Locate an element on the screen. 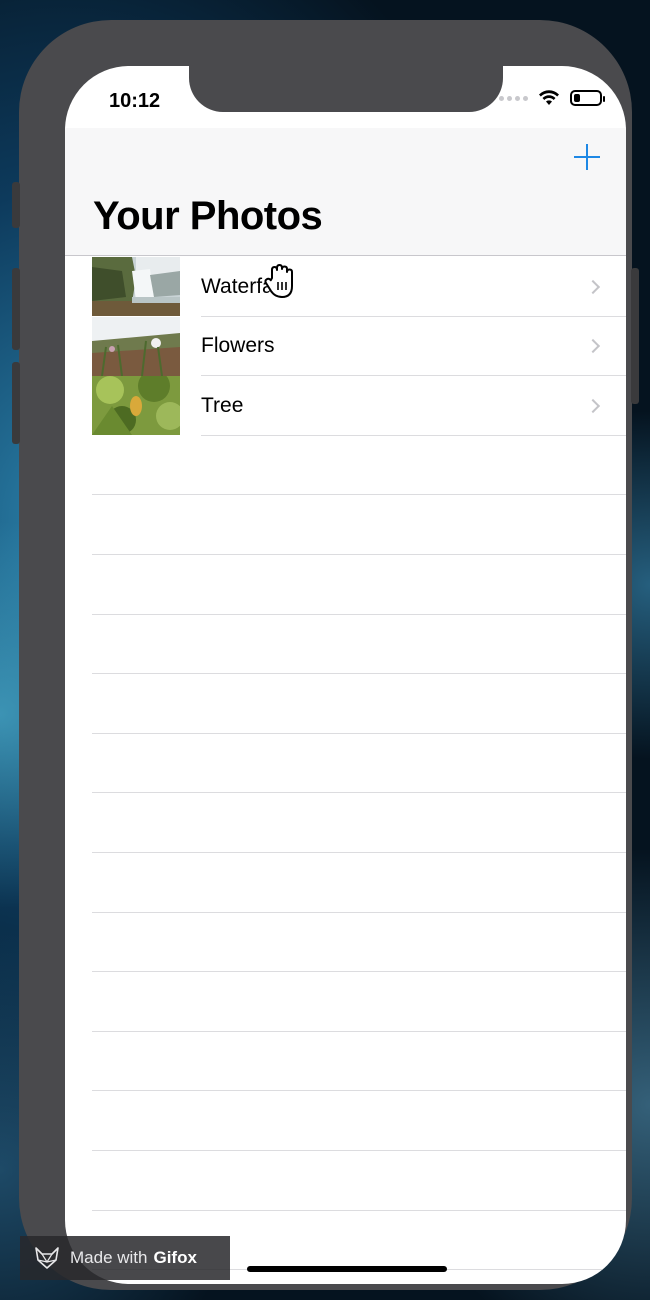 This screenshot has height=1300, width=650. battery-icon is located at coordinates (587, 98).